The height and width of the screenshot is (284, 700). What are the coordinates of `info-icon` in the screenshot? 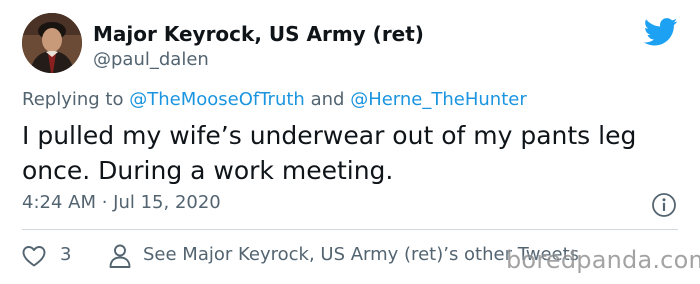 It's located at (664, 205).